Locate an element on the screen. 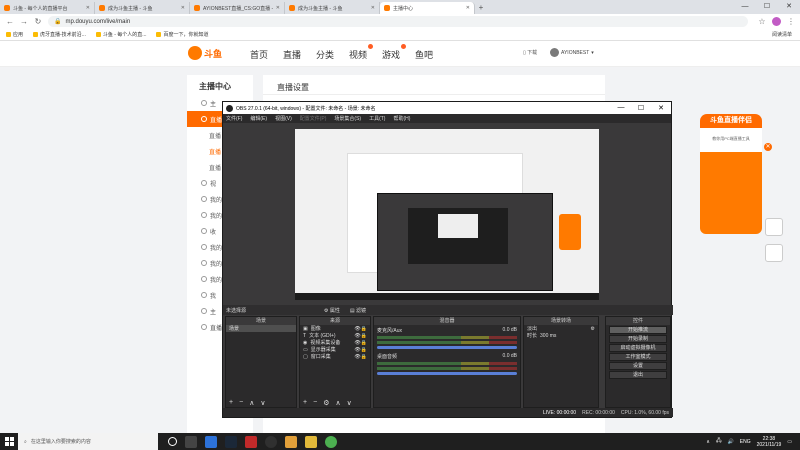 The height and width of the screenshot is (450, 800). download-link: ▯ 下载 is located at coordinates (530, 52).